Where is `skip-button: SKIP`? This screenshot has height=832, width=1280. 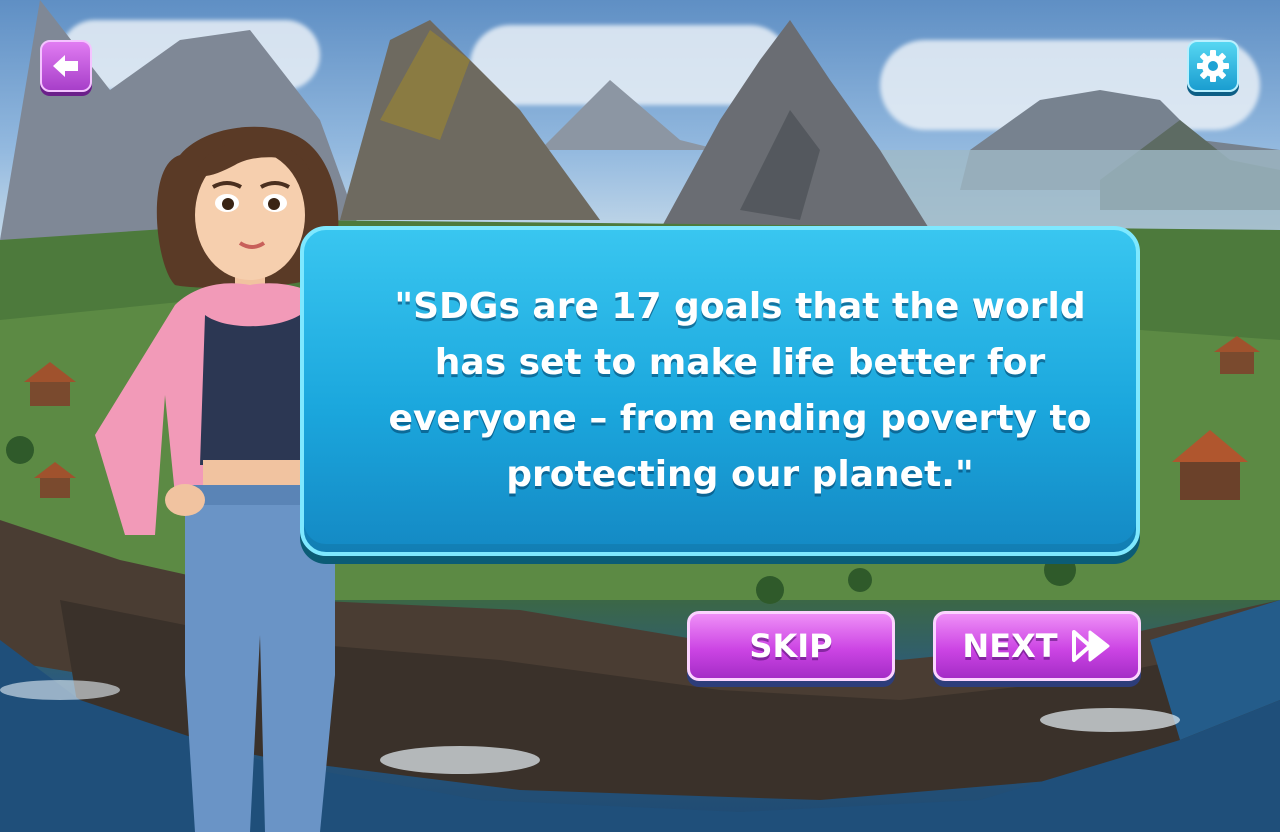
skip-button: SKIP is located at coordinates (791, 646).